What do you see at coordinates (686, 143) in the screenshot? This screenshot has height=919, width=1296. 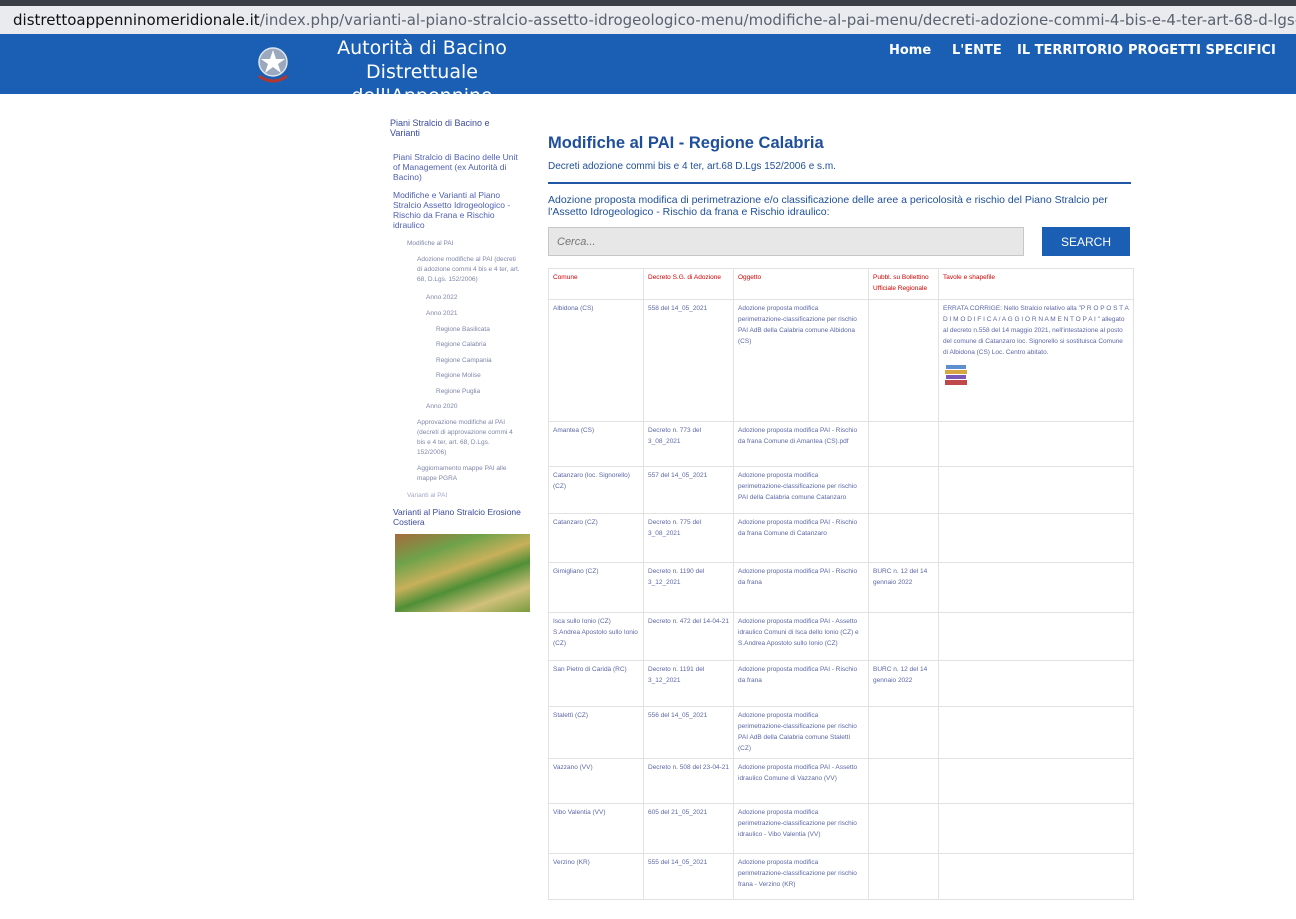 I see `page-title: Modifiche al PAI - Regione Calabria` at bounding box center [686, 143].